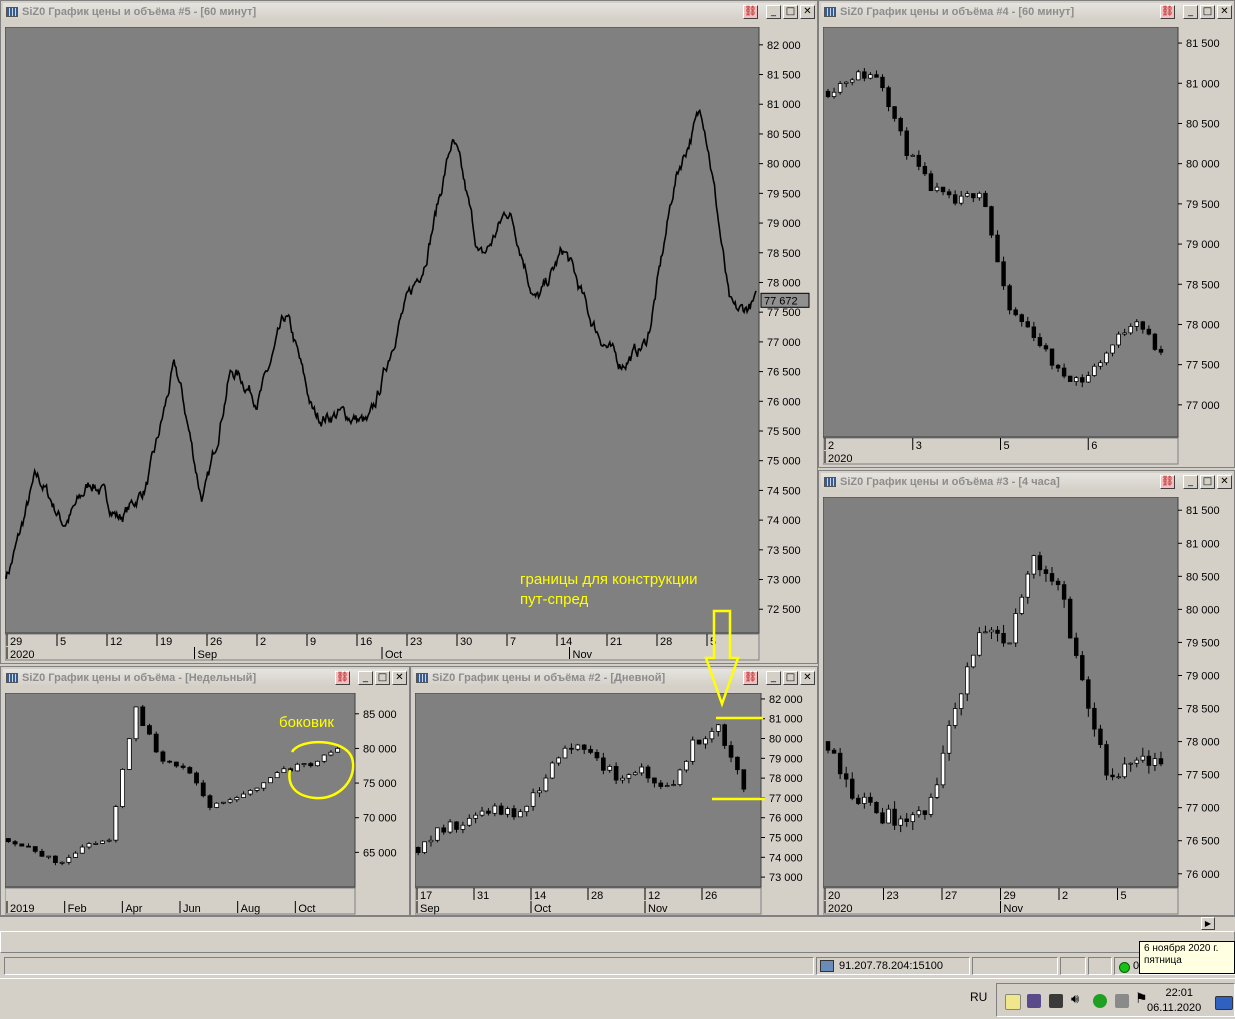  Describe the element at coordinates (893, 896) in the screenshot. I see `x-tick-label: 23` at that location.